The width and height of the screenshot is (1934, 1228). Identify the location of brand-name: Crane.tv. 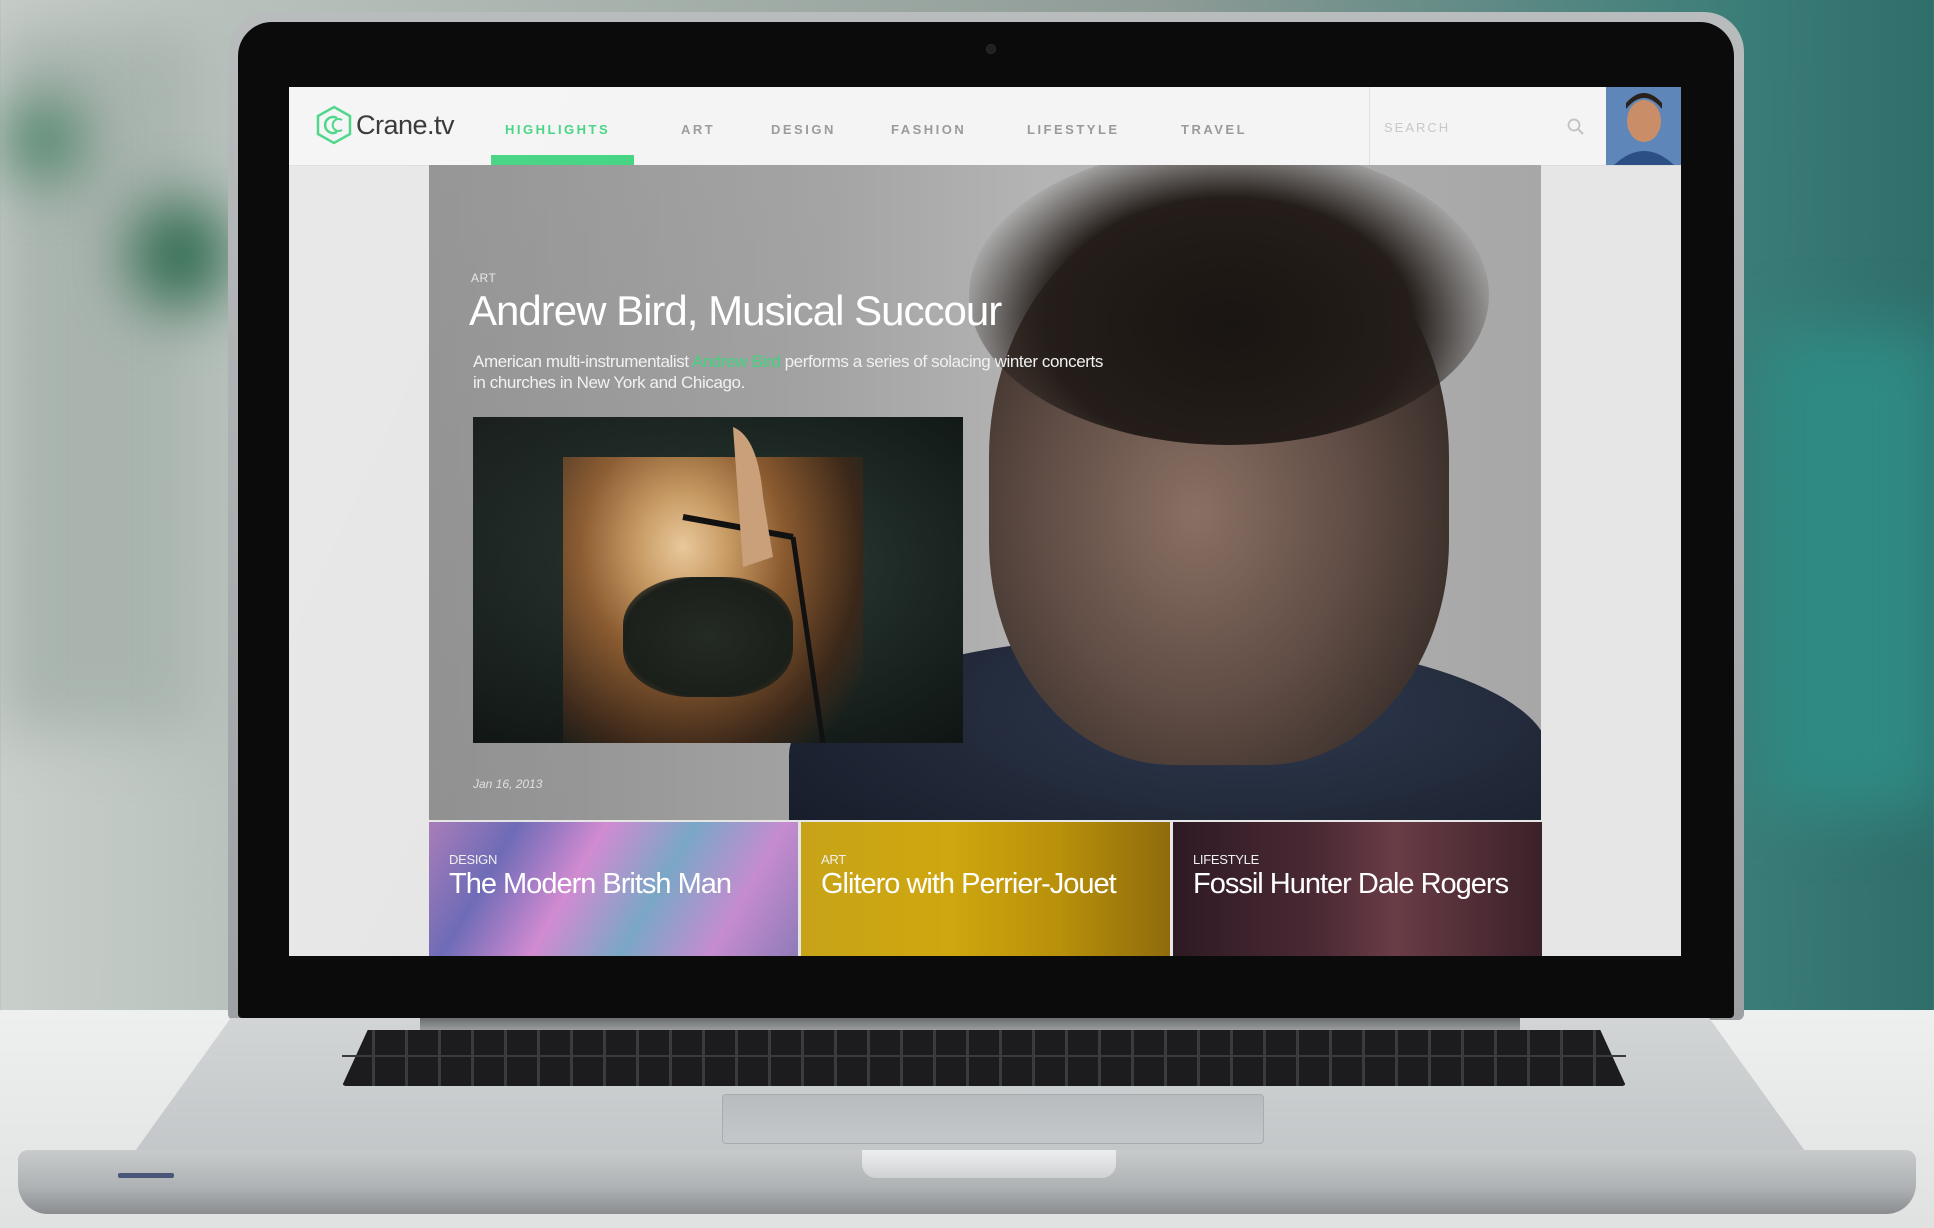
(405, 124).